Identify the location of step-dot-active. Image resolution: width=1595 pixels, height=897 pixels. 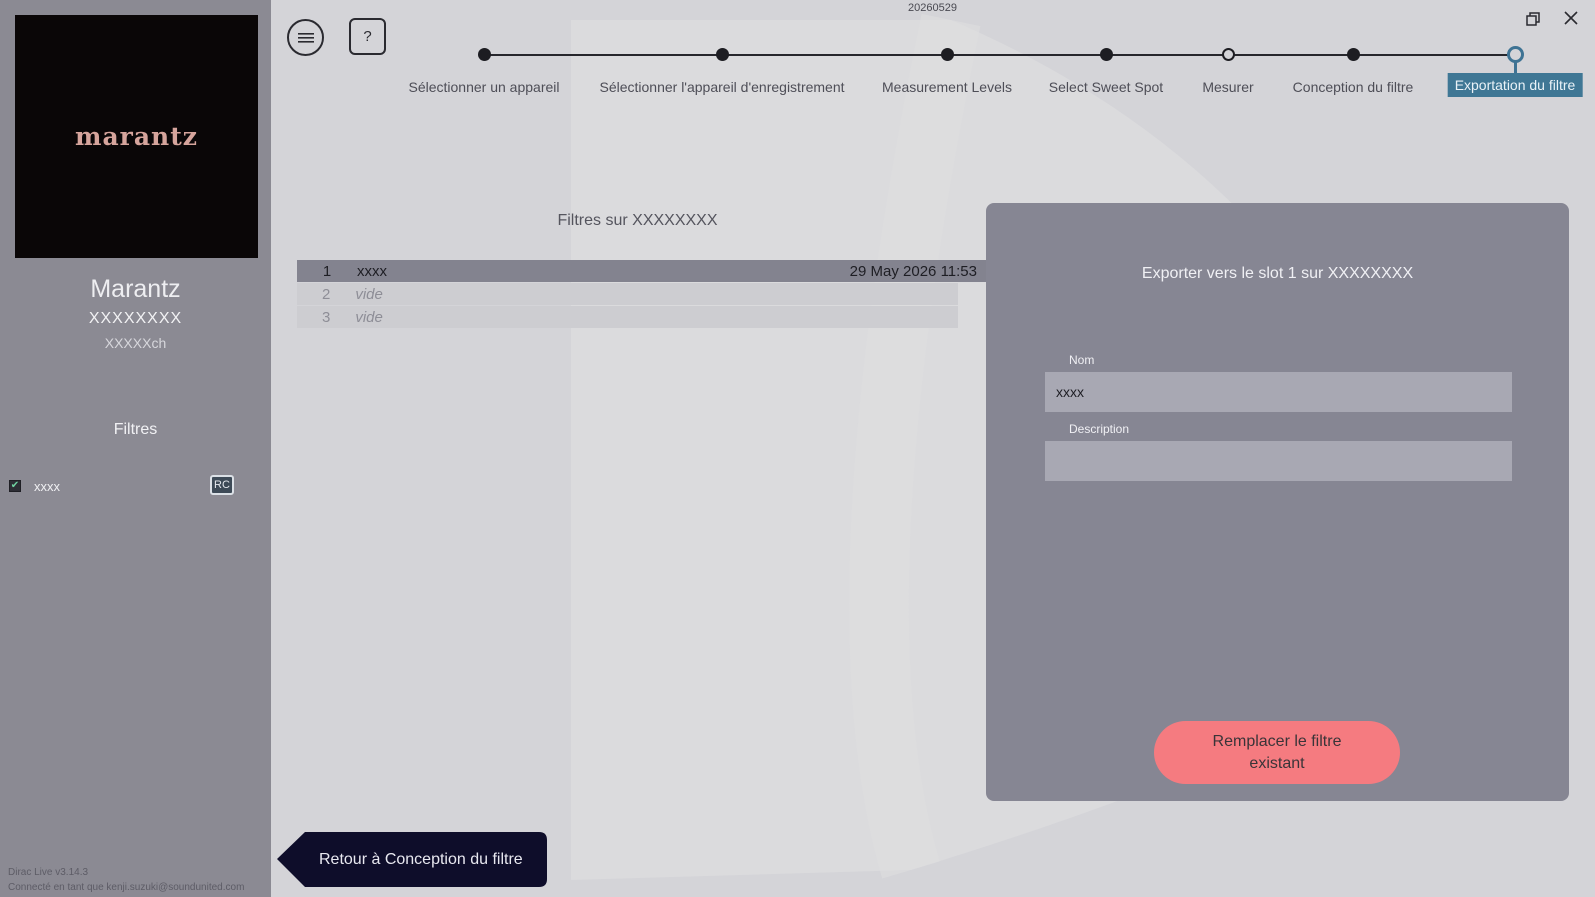
(1515, 54).